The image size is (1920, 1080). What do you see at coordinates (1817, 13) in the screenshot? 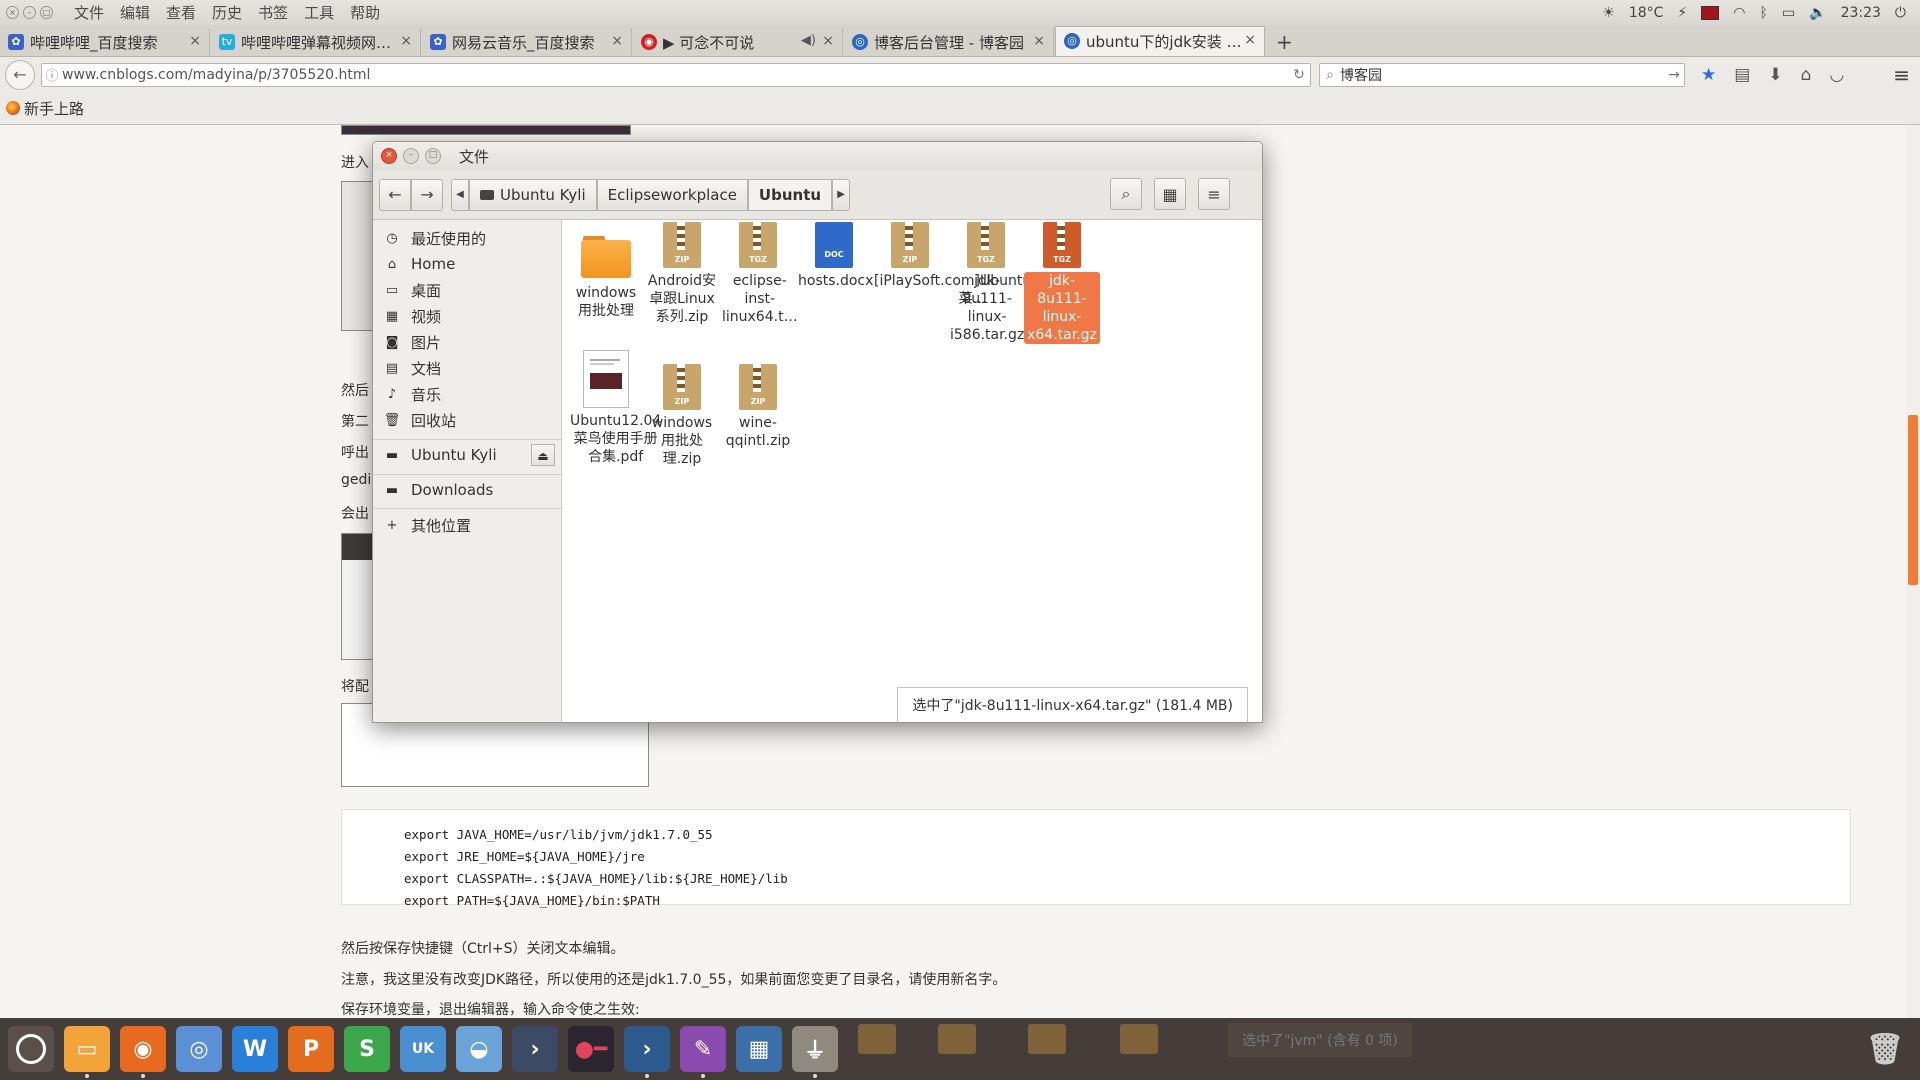
I see `volume-icon: 🔈` at bounding box center [1817, 13].